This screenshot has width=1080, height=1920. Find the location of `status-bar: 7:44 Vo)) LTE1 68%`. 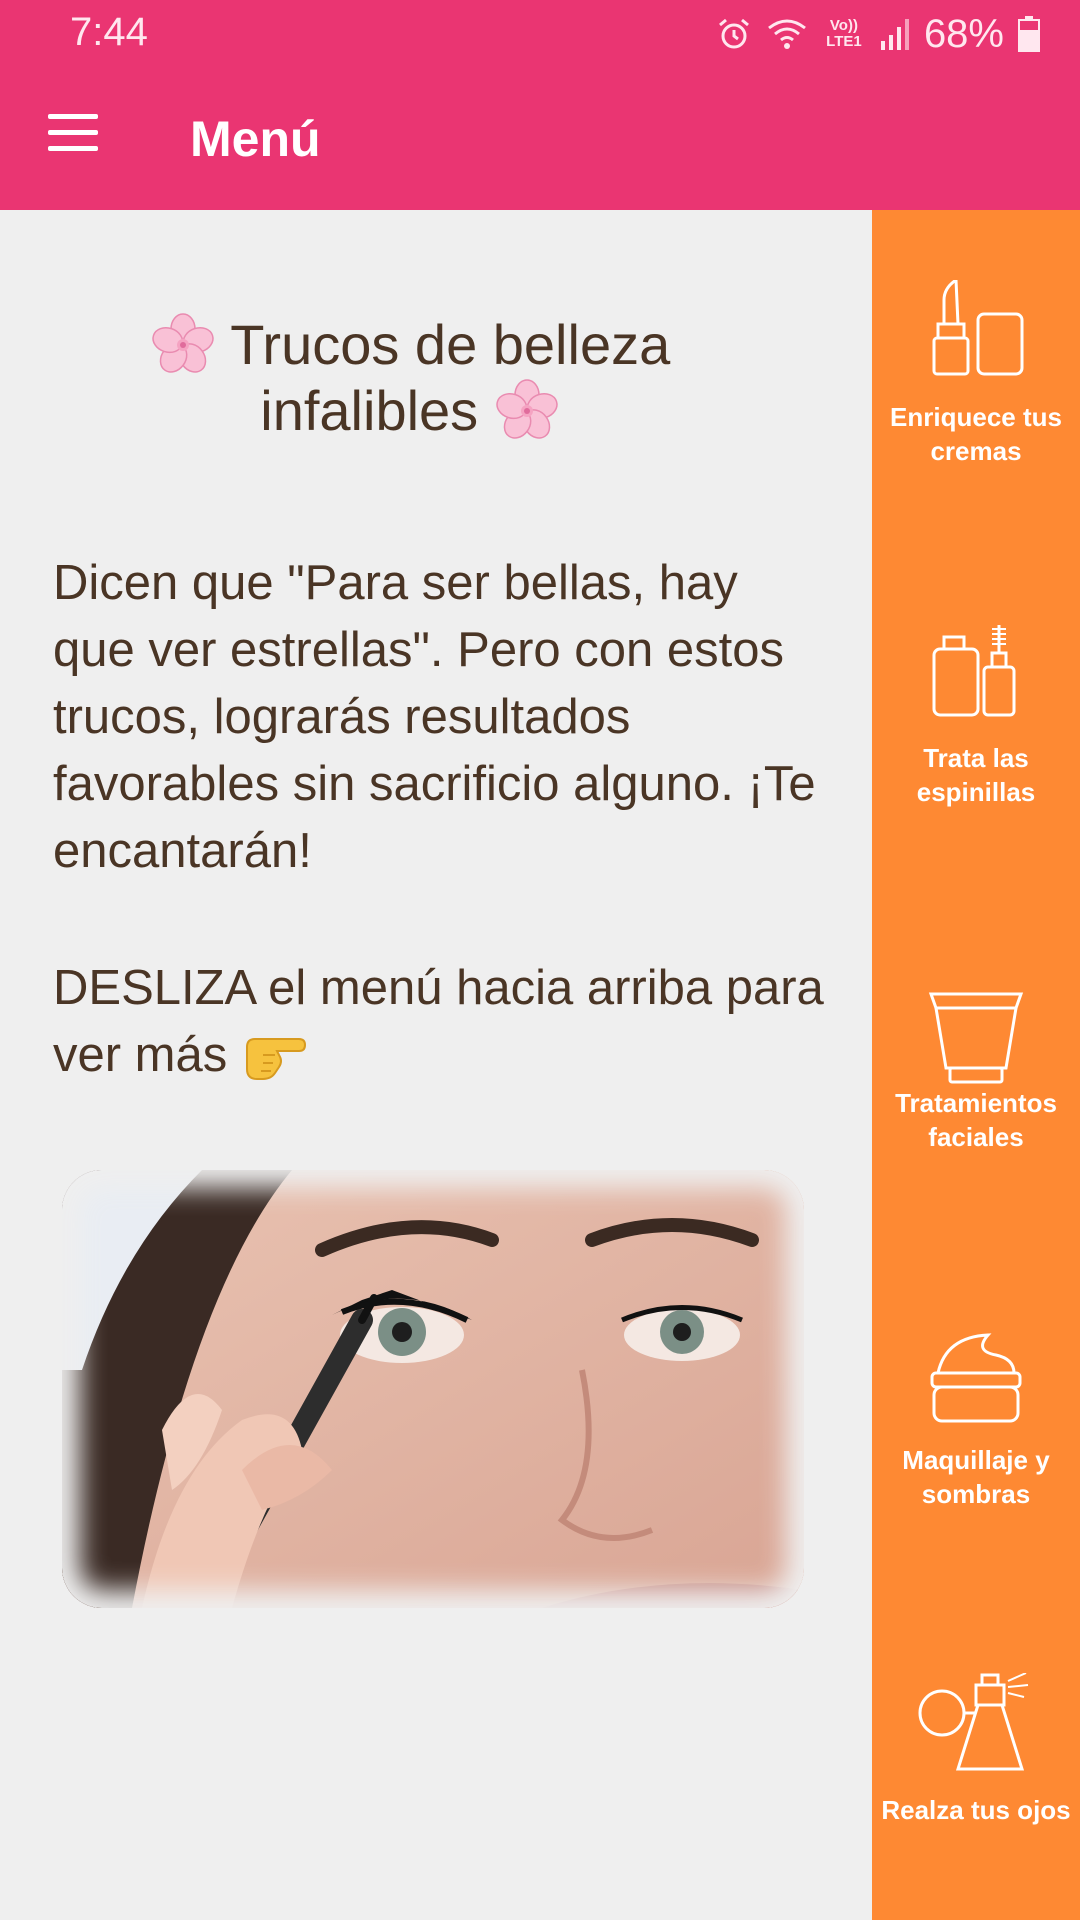

status-bar: 7:44 Vo)) LTE1 68% is located at coordinates (540, 34).